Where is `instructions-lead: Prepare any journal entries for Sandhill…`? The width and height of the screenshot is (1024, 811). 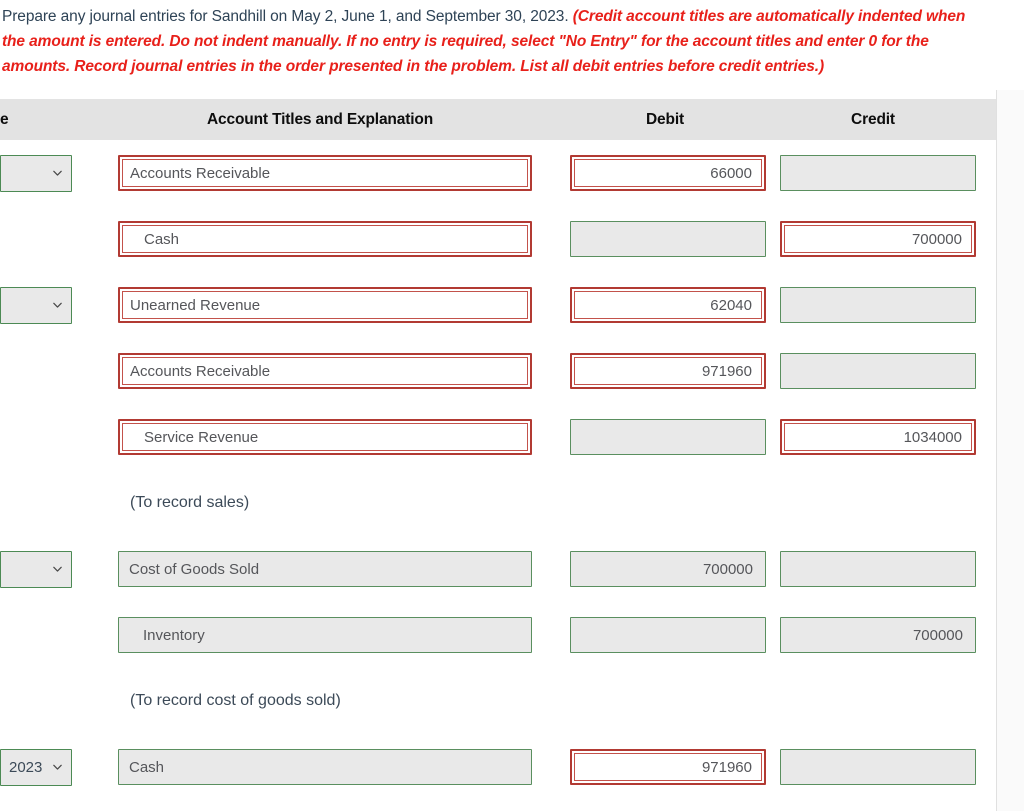
instructions-lead: Prepare any journal entries for Sandhill… is located at coordinates (287, 16).